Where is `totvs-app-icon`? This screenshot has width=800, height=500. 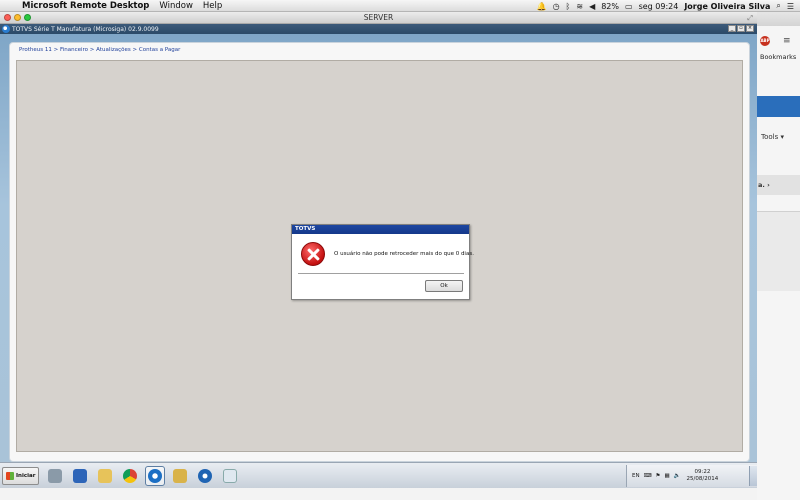
totvs-app-icon is located at coordinates (6, 29).